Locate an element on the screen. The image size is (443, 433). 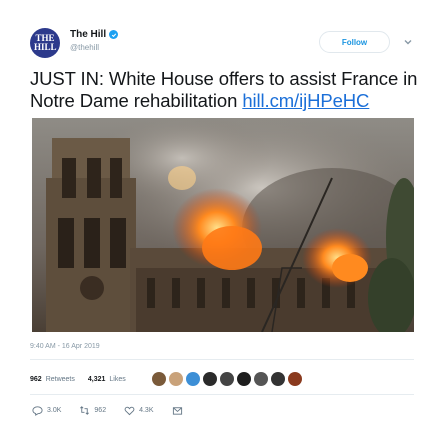
account-name: The Hill is located at coordinates (88, 34).